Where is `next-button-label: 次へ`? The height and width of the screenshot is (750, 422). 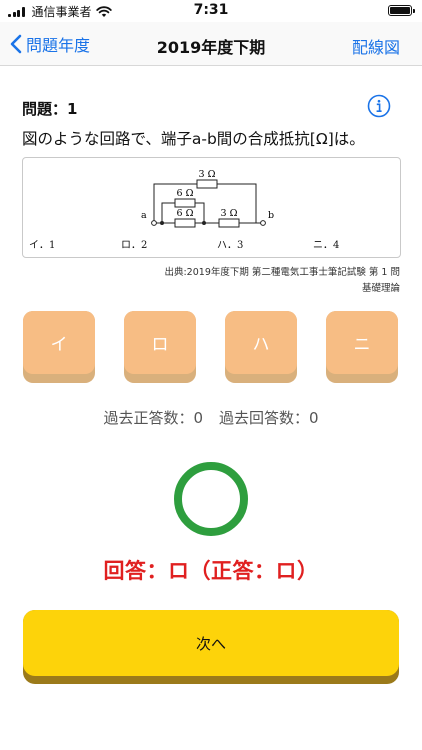
next-button-label: 次へ is located at coordinates (211, 643).